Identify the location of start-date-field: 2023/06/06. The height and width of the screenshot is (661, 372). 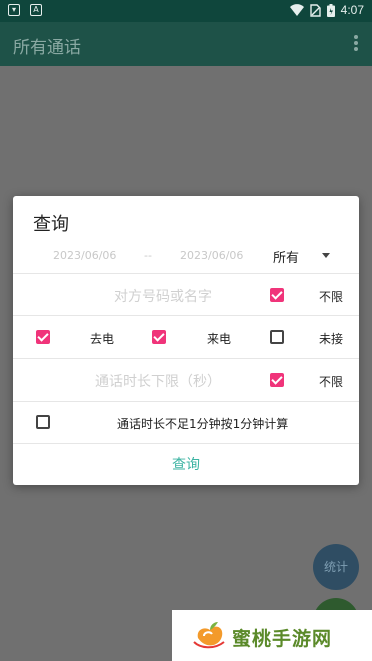
(84, 255).